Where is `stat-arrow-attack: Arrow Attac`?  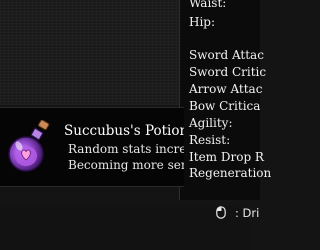
stat-arrow-attack: Arrow Attac is located at coordinates (226, 89).